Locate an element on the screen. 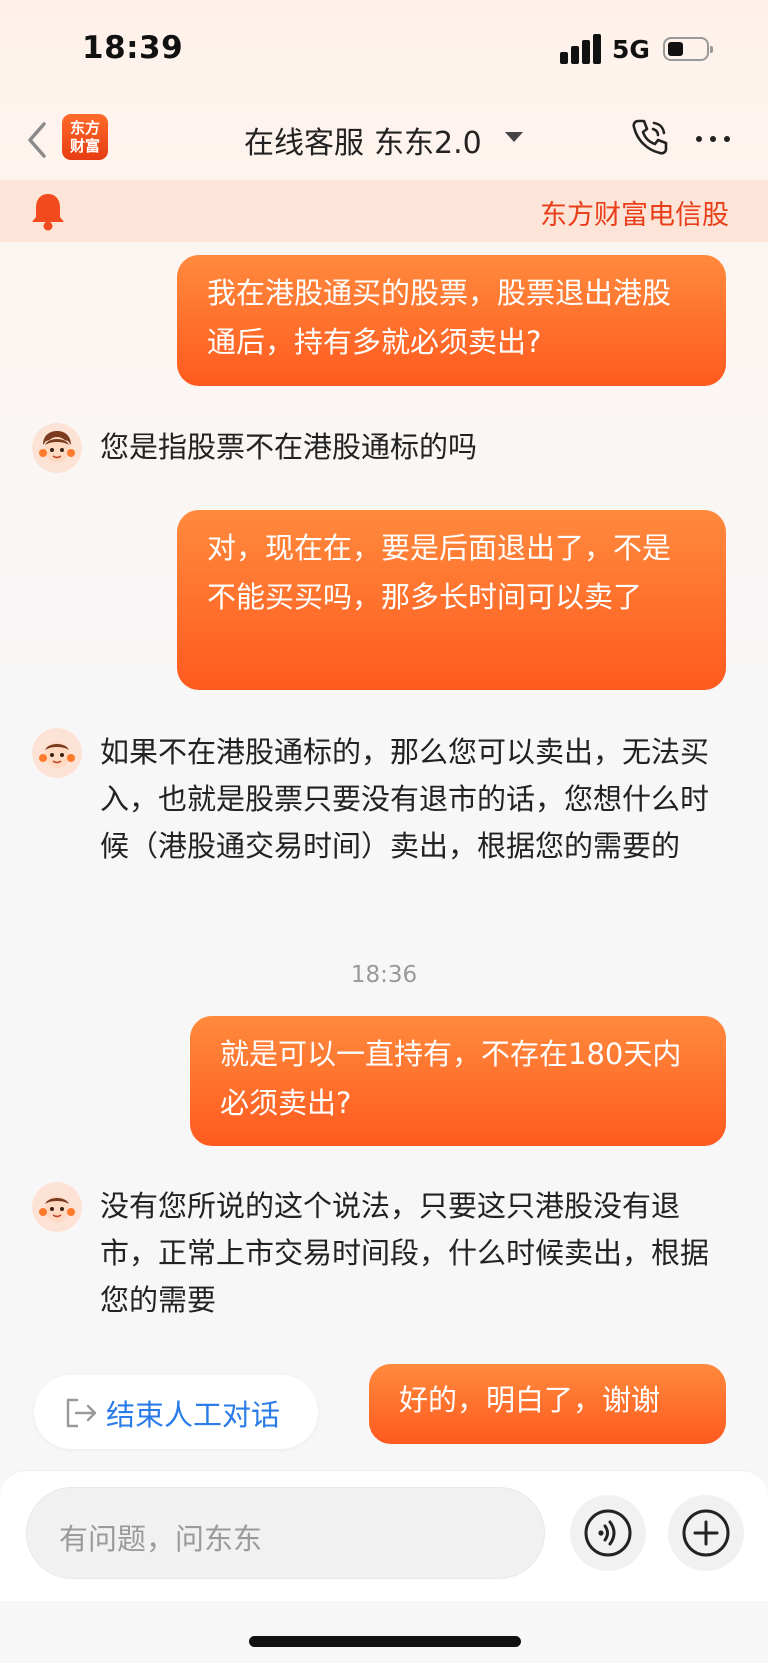 The height and width of the screenshot is (1663, 768). input-placeholder: 有问题，问东东 is located at coordinates (161, 1539).